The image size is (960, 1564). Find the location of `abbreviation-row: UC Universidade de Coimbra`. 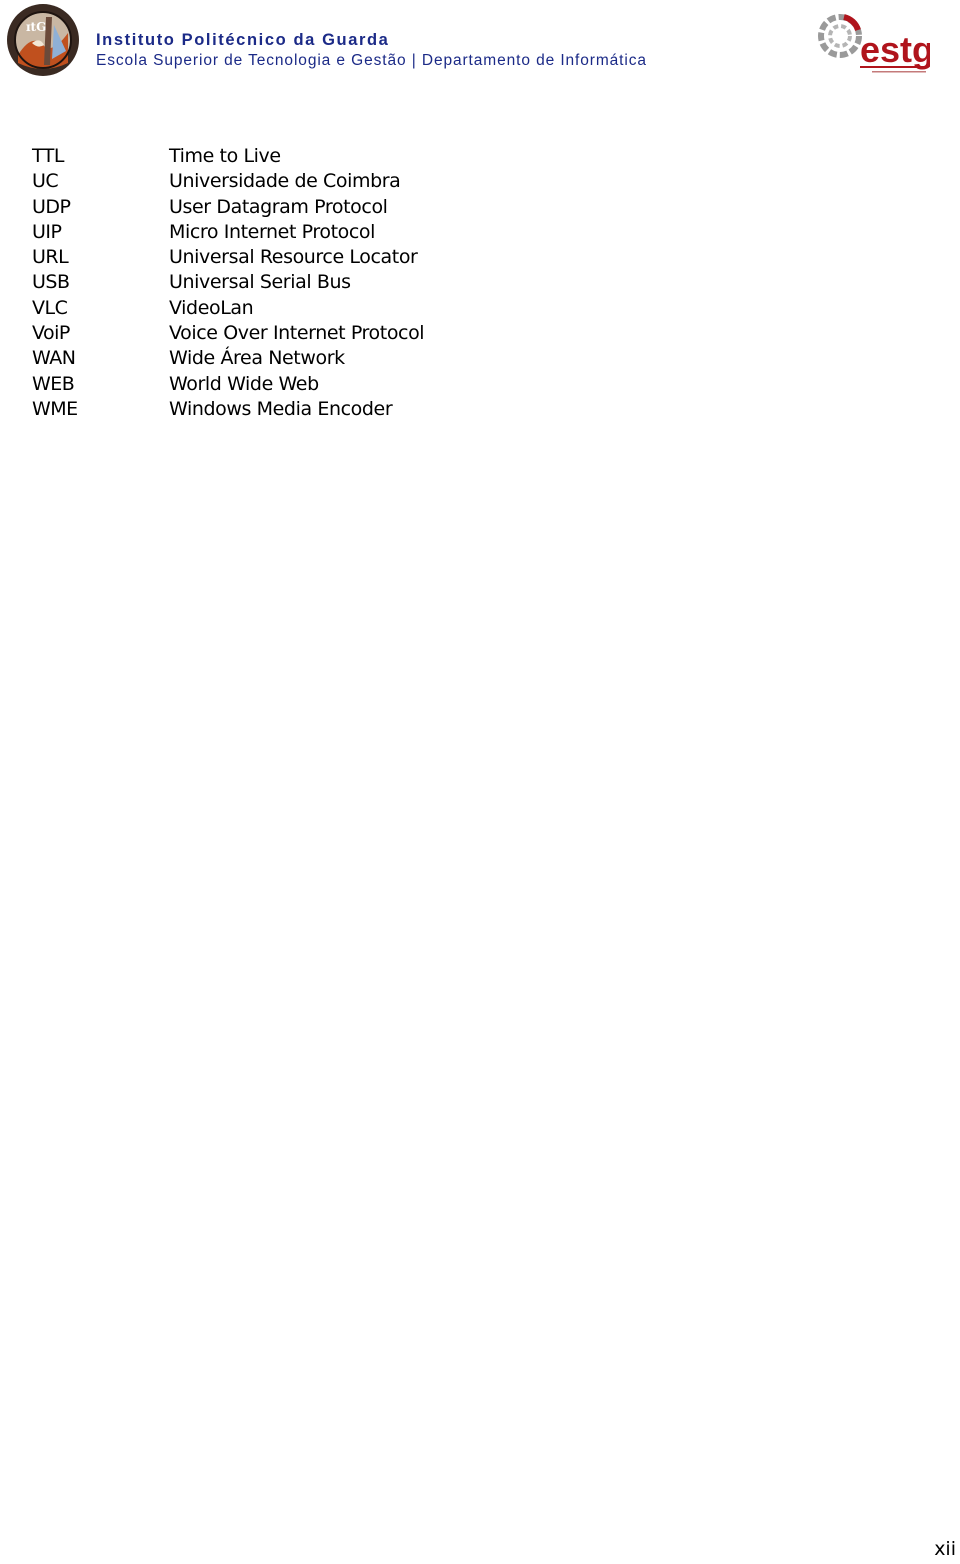

abbreviation-row: UC Universidade de Coimbra is located at coordinates (228, 181).